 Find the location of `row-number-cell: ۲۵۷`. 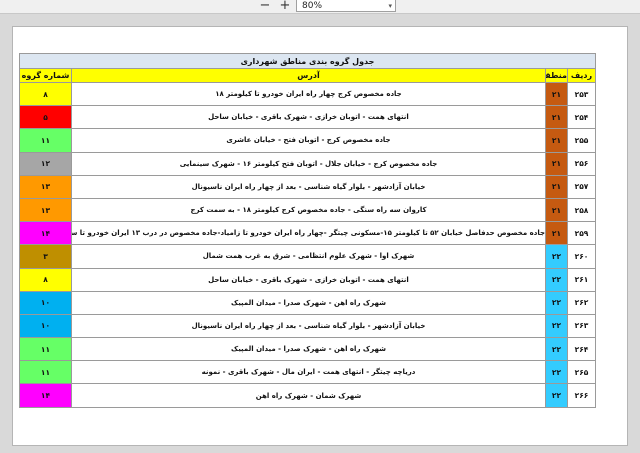

row-number-cell: ۲۵۷ is located at coordinates (581, 186).